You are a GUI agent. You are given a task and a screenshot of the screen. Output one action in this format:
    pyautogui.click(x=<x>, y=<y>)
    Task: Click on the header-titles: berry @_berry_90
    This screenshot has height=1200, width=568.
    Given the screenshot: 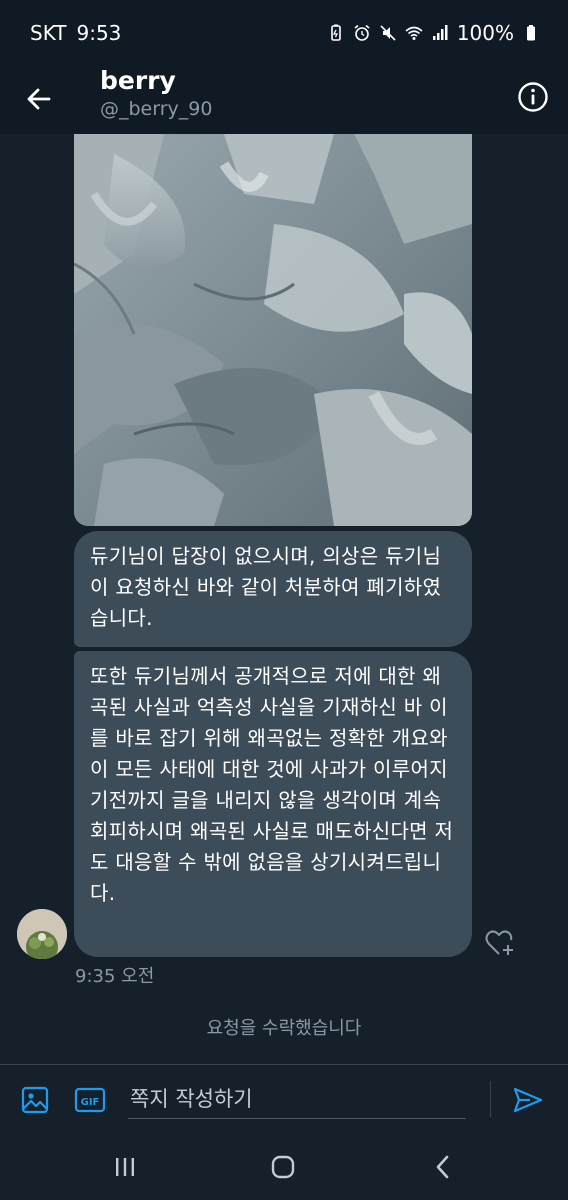 What is the action you would take?
    pyautogui.click(x=156, y=94)
    